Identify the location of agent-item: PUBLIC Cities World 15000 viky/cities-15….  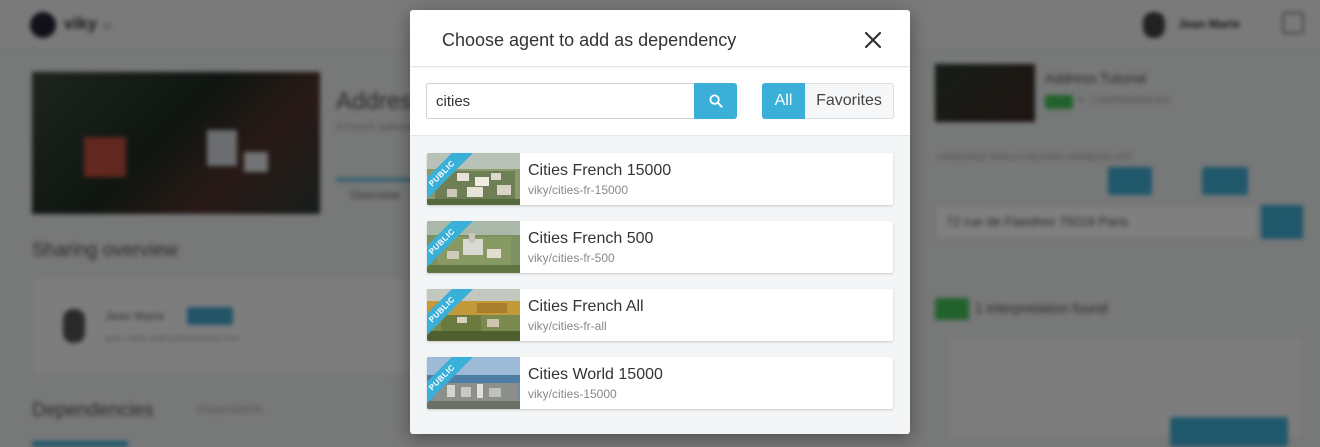
(660, 383).